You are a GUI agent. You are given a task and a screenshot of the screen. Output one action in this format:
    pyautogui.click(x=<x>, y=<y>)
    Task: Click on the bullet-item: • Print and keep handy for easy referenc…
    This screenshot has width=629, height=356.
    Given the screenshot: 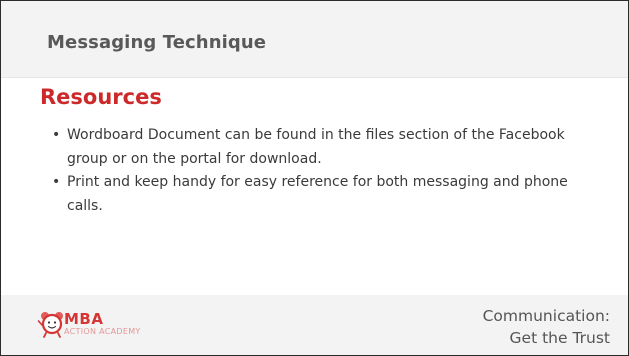 What is the action you would take?
    pyautogui.click(x=319, y=194)
    